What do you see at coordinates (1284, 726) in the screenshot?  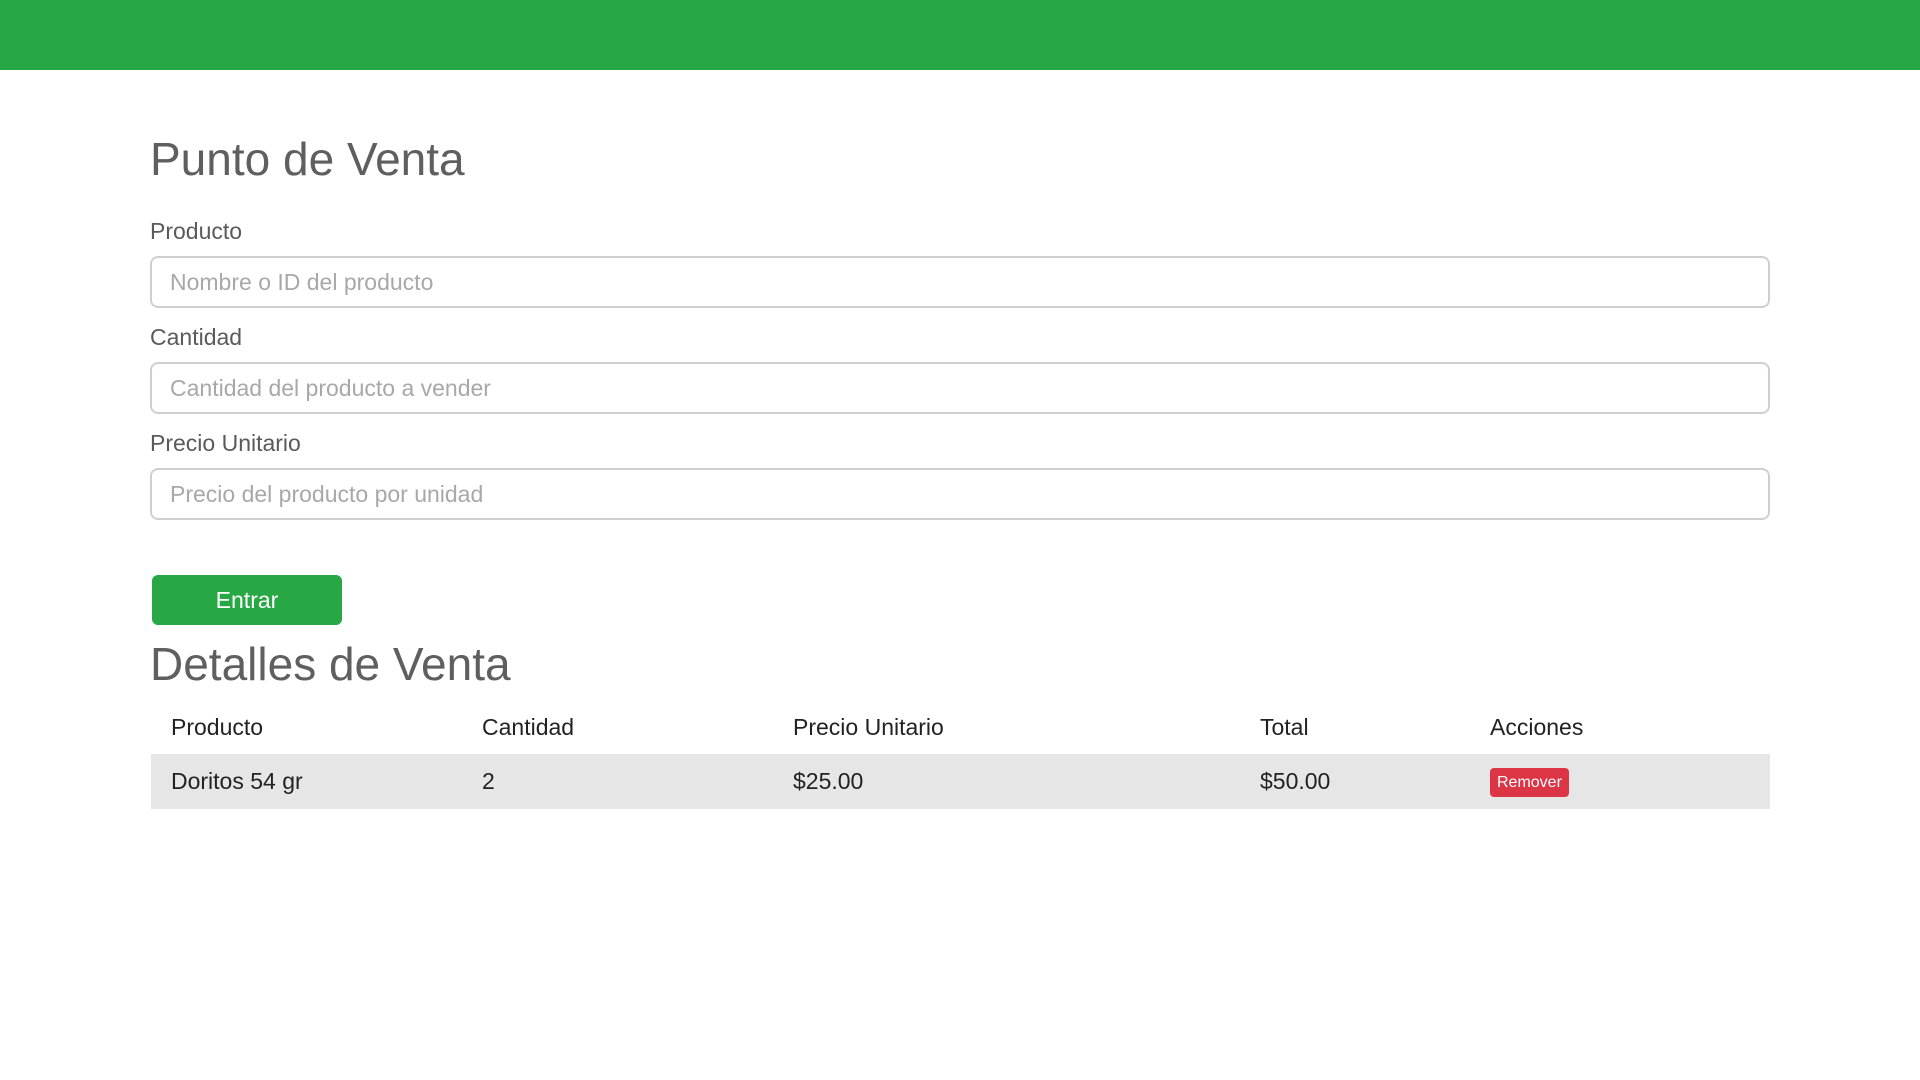 I see `column-header-total: Total` at bounding box center [1284, 726].